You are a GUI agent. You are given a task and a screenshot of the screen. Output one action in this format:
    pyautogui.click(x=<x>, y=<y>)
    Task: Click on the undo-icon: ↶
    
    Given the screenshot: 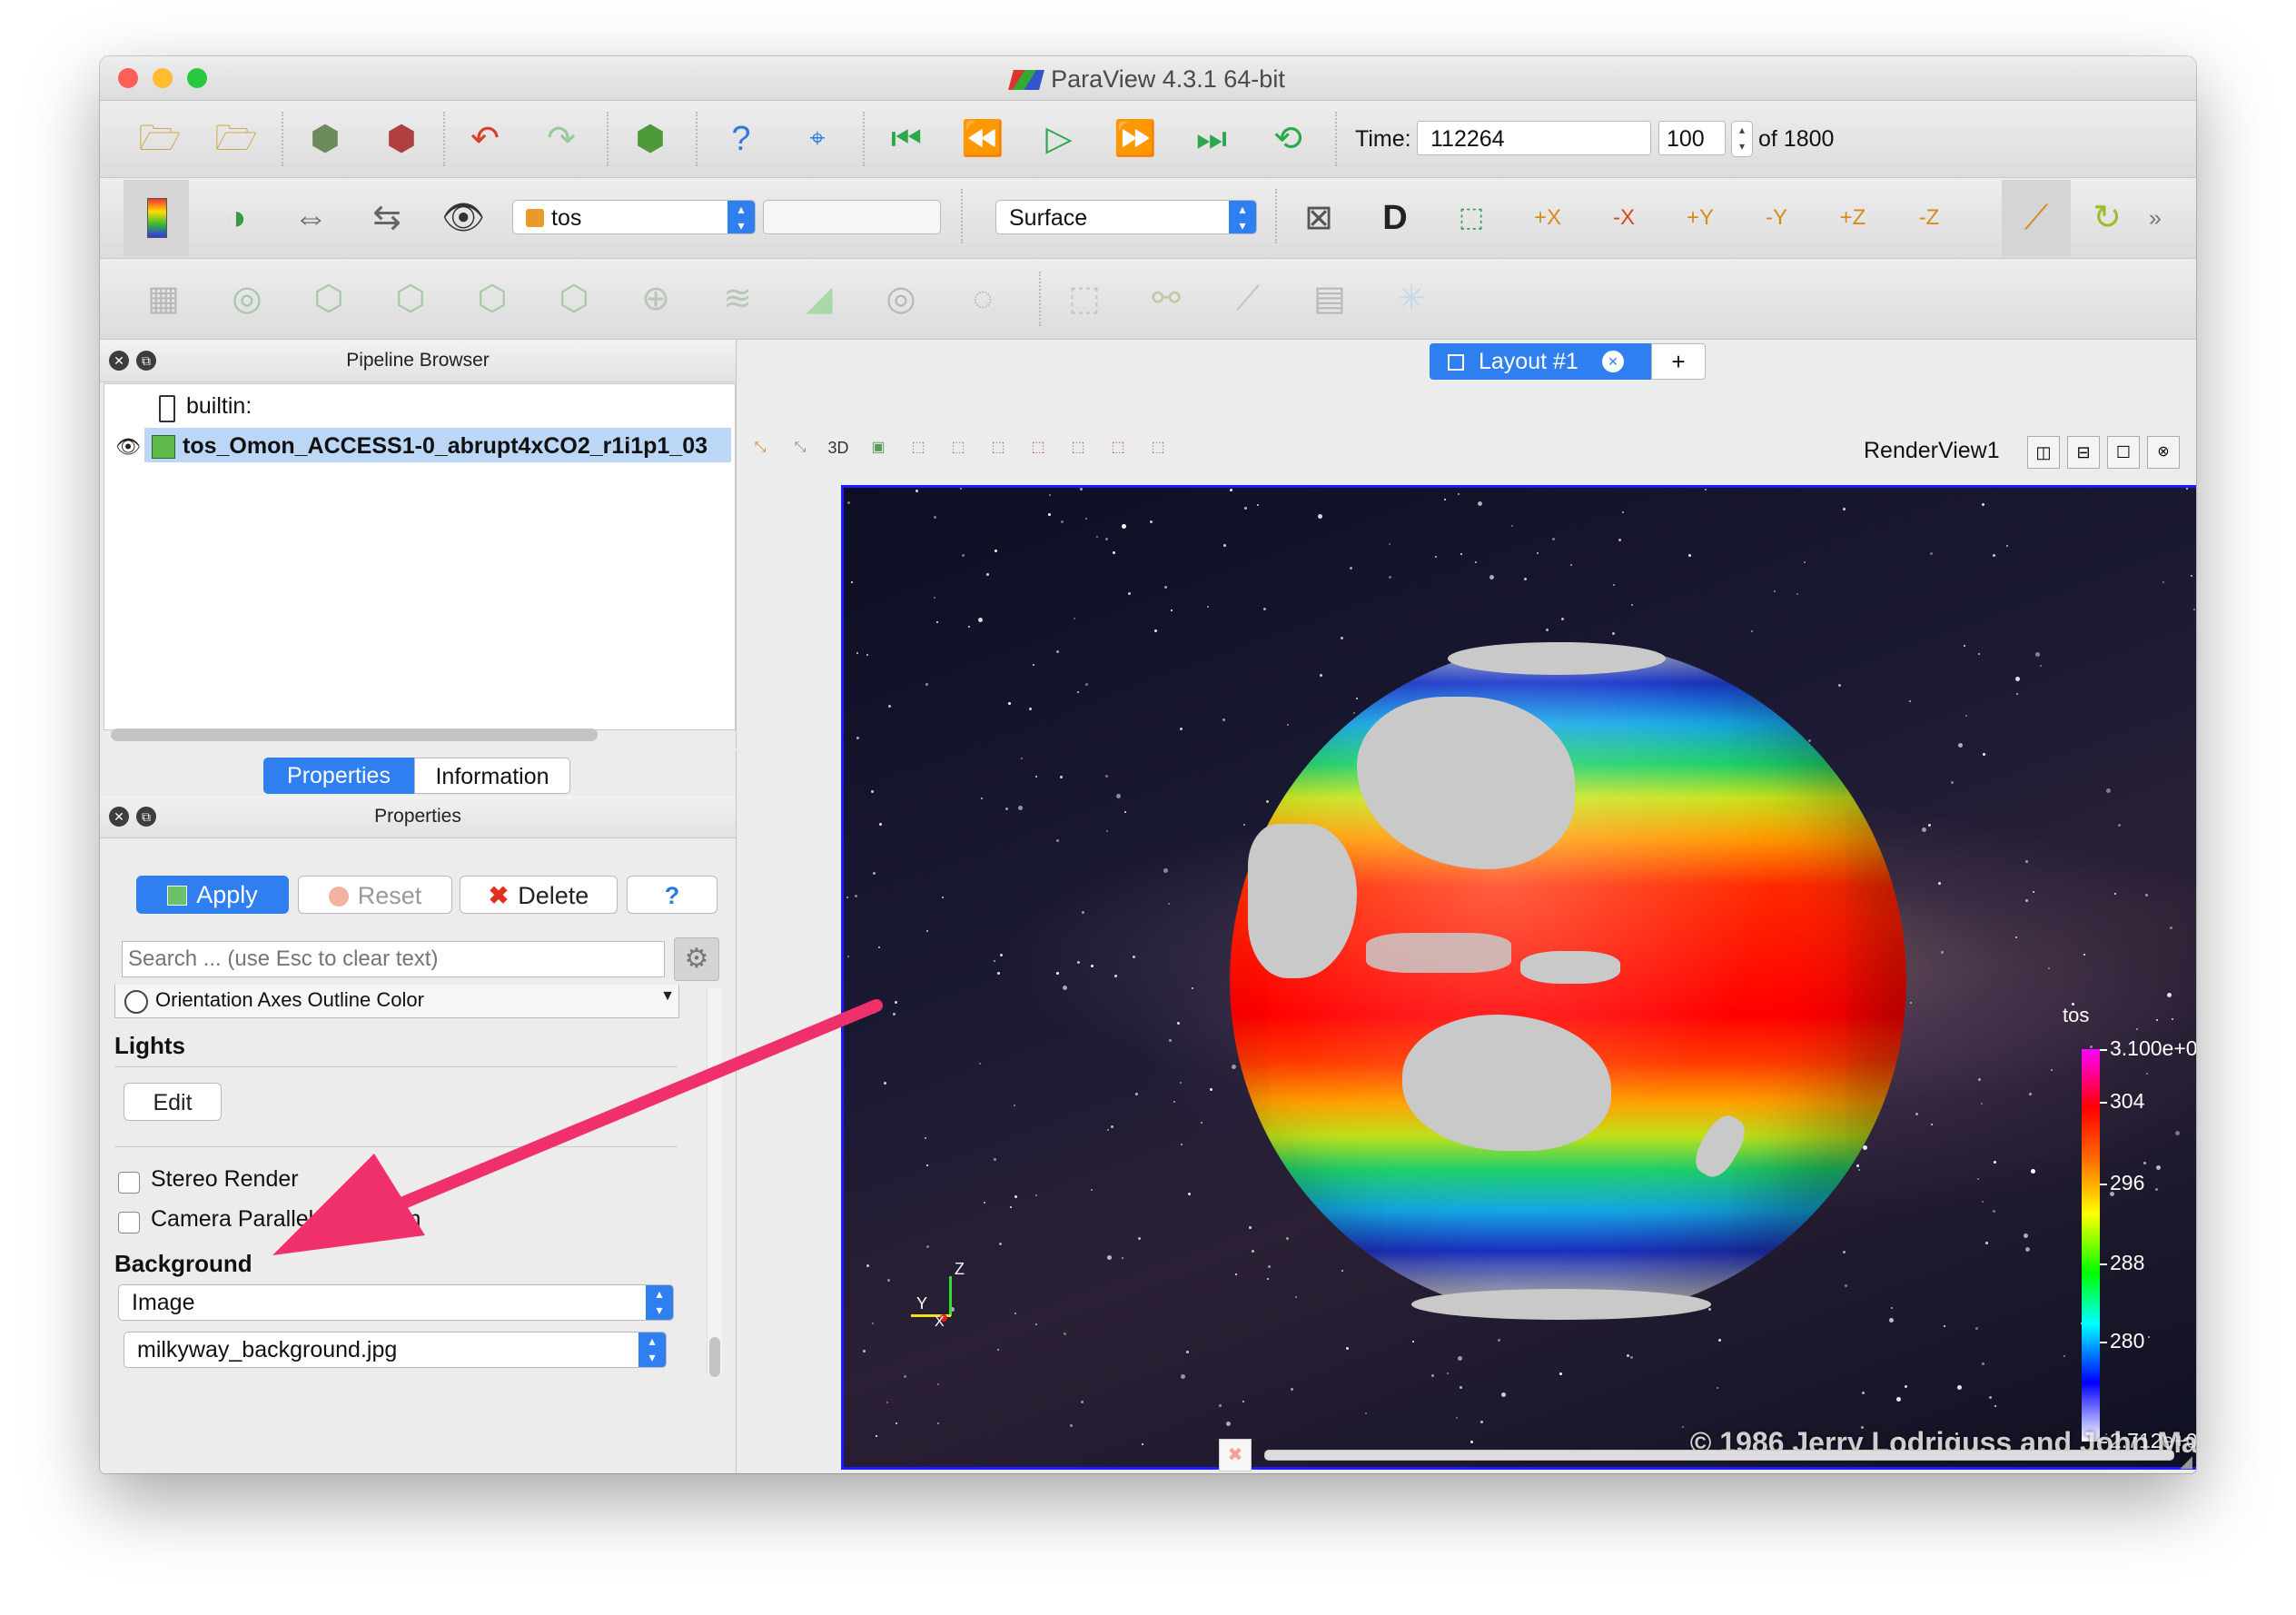 What is the action you would take?
    pyautogui.click(x=485, y=139)
    